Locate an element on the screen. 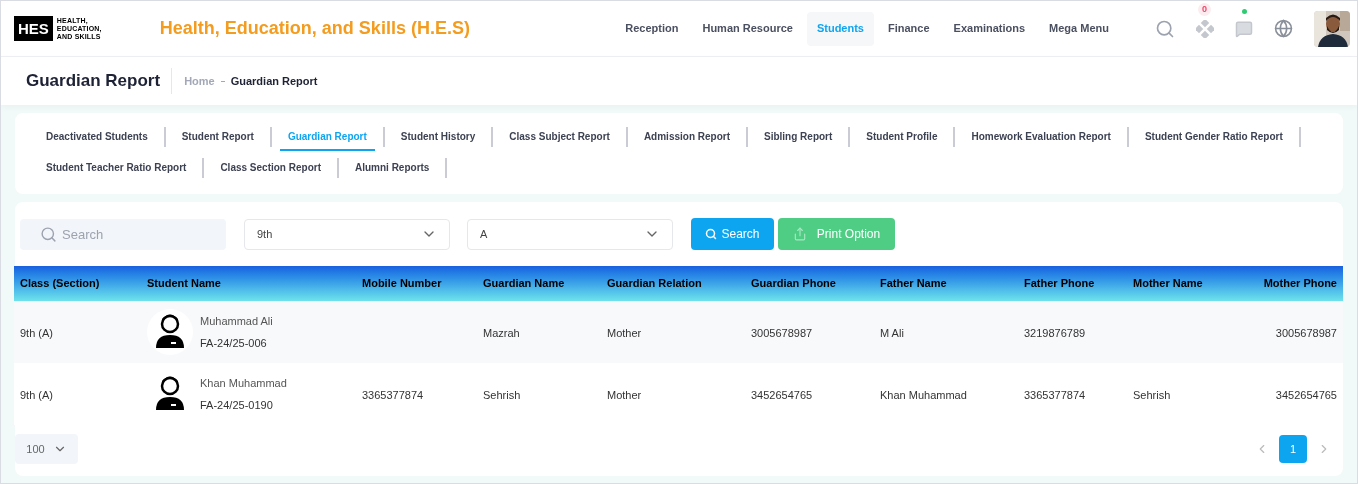 The width and height of the screenshot is (1358, 484). report-tab: Sibling Report is located at coordinates (798, 137).